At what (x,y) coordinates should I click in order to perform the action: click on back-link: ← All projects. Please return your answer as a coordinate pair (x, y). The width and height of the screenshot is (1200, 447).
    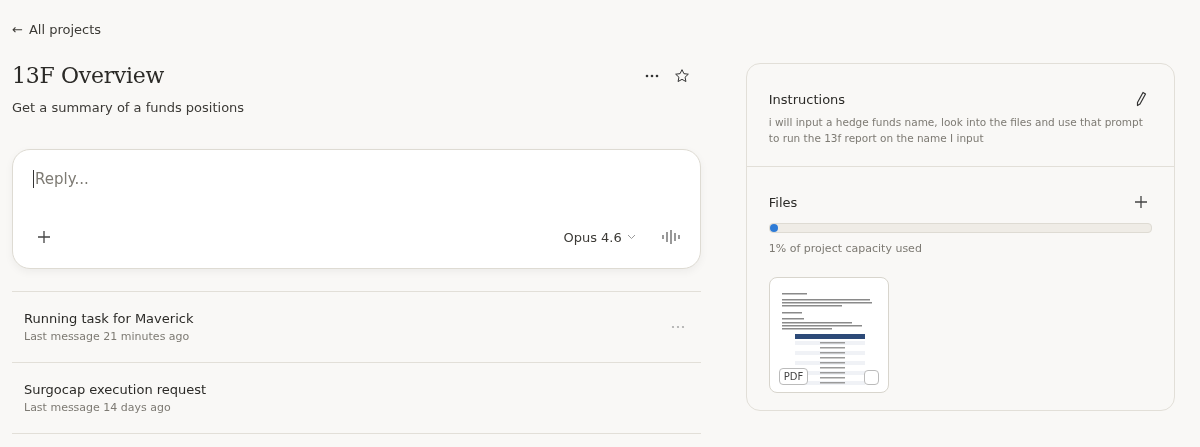
    Looking at the image, I should click on (57, 29).